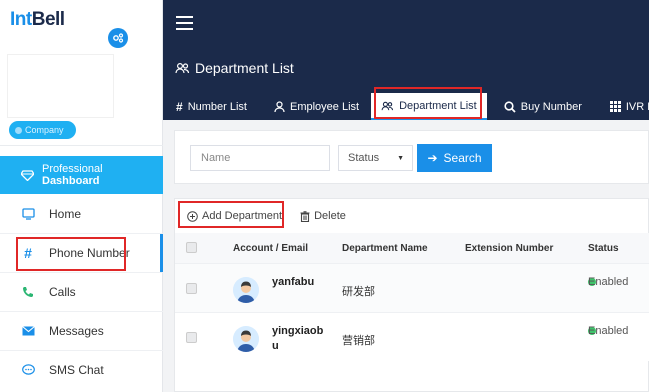  Describe the element at coordinates (323, 216) in the screenshot. I see `delete-button: Delete` at that location.